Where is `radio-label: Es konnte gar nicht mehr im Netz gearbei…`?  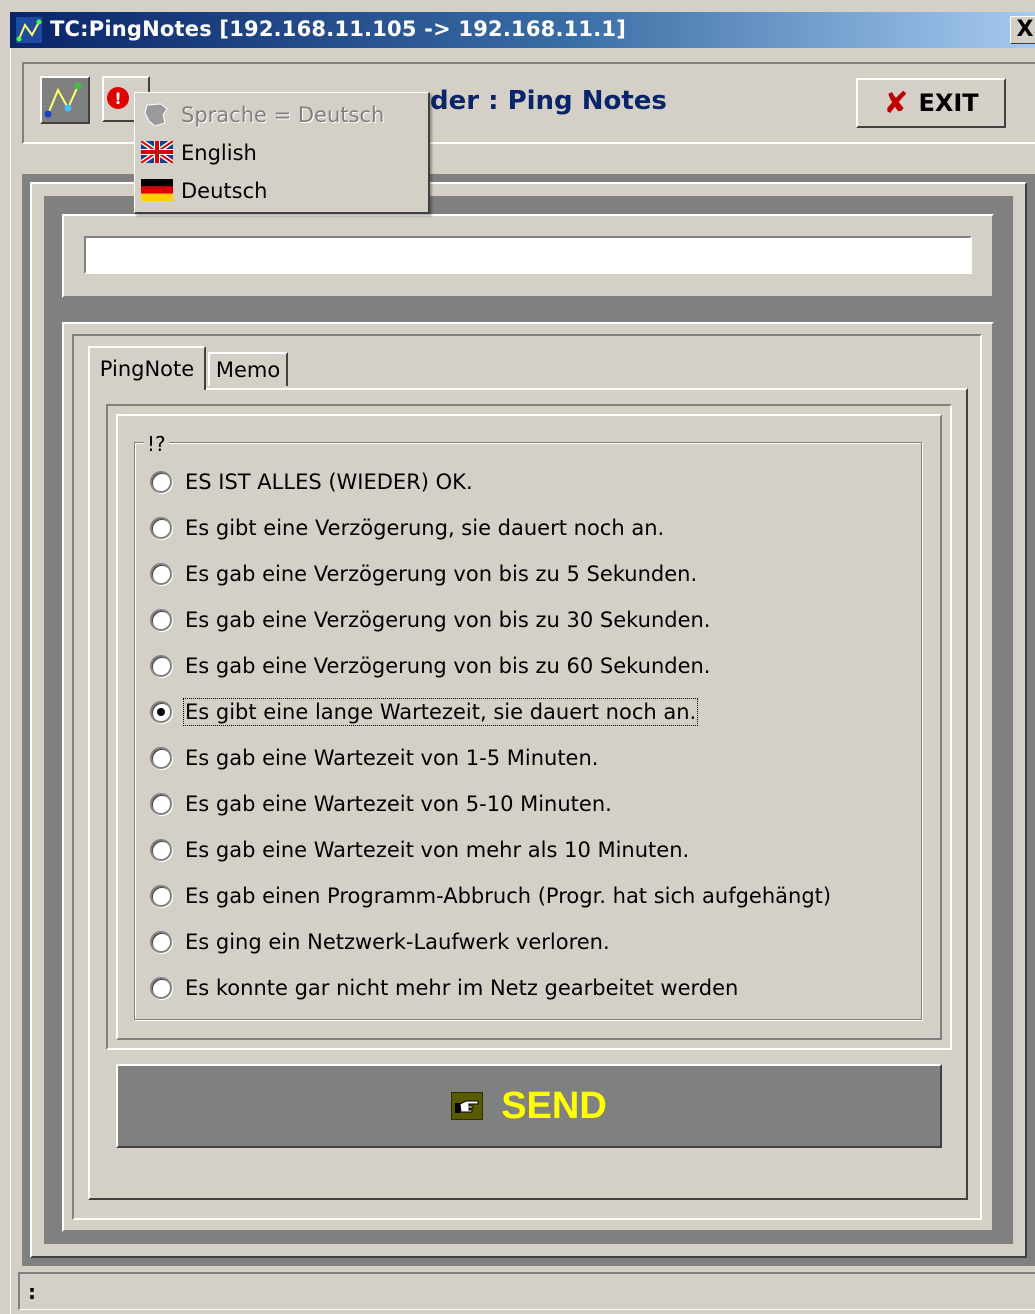
radio-label: Es konnte gar nicht mehr im Netz gearbei… is located at coordinates (462, 988).